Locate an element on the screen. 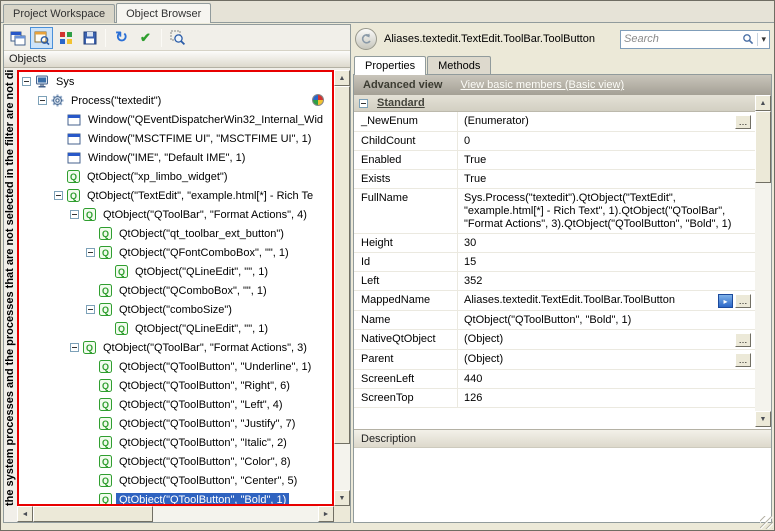 This screenshot has width=775, height=531. tree-item: Q Sys is located at coordinates (175, 81).